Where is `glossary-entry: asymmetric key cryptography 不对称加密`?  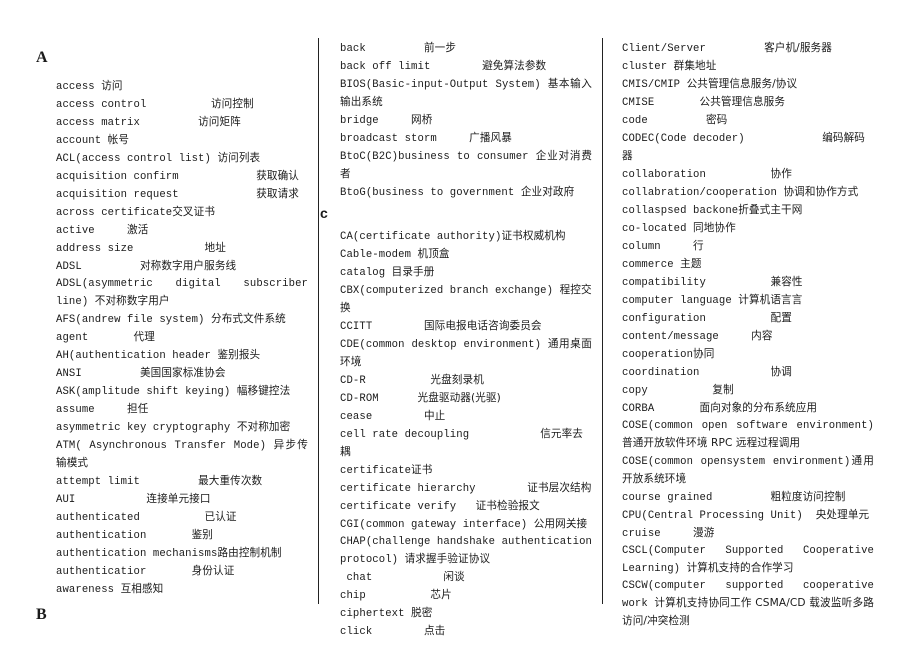 glossary-entry: asymmetric key cryptography 不对称加密 is located at coordinates (182, 428).